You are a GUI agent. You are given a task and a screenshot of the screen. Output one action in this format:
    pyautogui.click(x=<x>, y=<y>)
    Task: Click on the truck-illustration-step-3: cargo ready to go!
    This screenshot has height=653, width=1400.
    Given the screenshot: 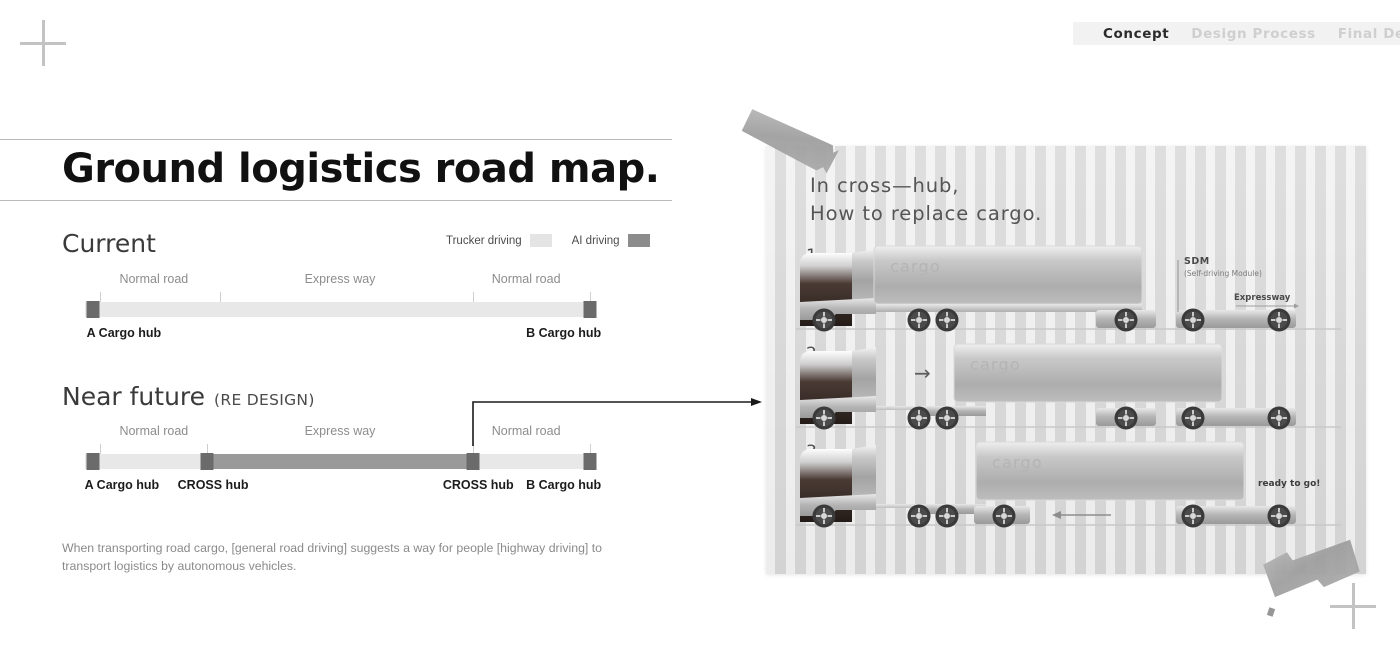 What is the action you would take?
    pyautogui.click(x=1068, y=484)
    